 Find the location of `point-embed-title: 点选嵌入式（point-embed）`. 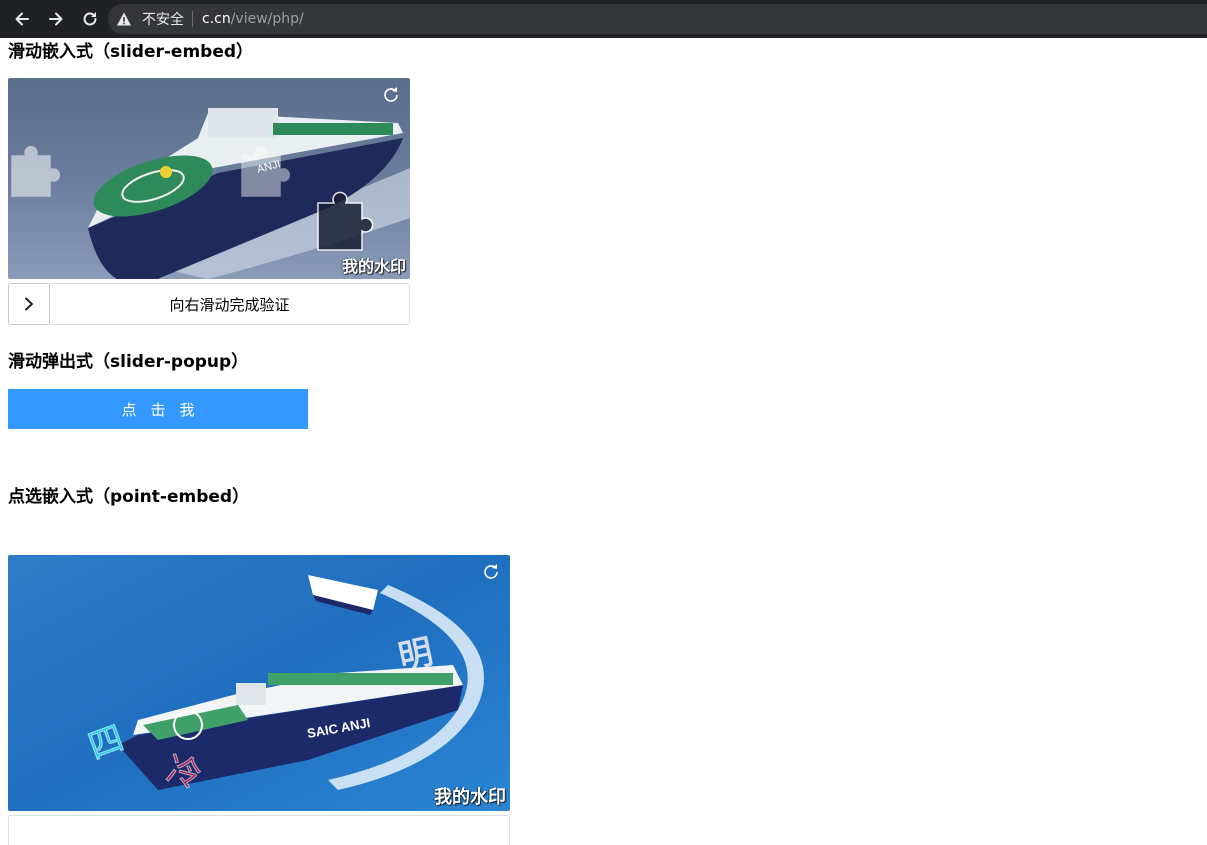

point-embed-title: 点选嵌入式（point-embed） is located at coordinates (129, 497).